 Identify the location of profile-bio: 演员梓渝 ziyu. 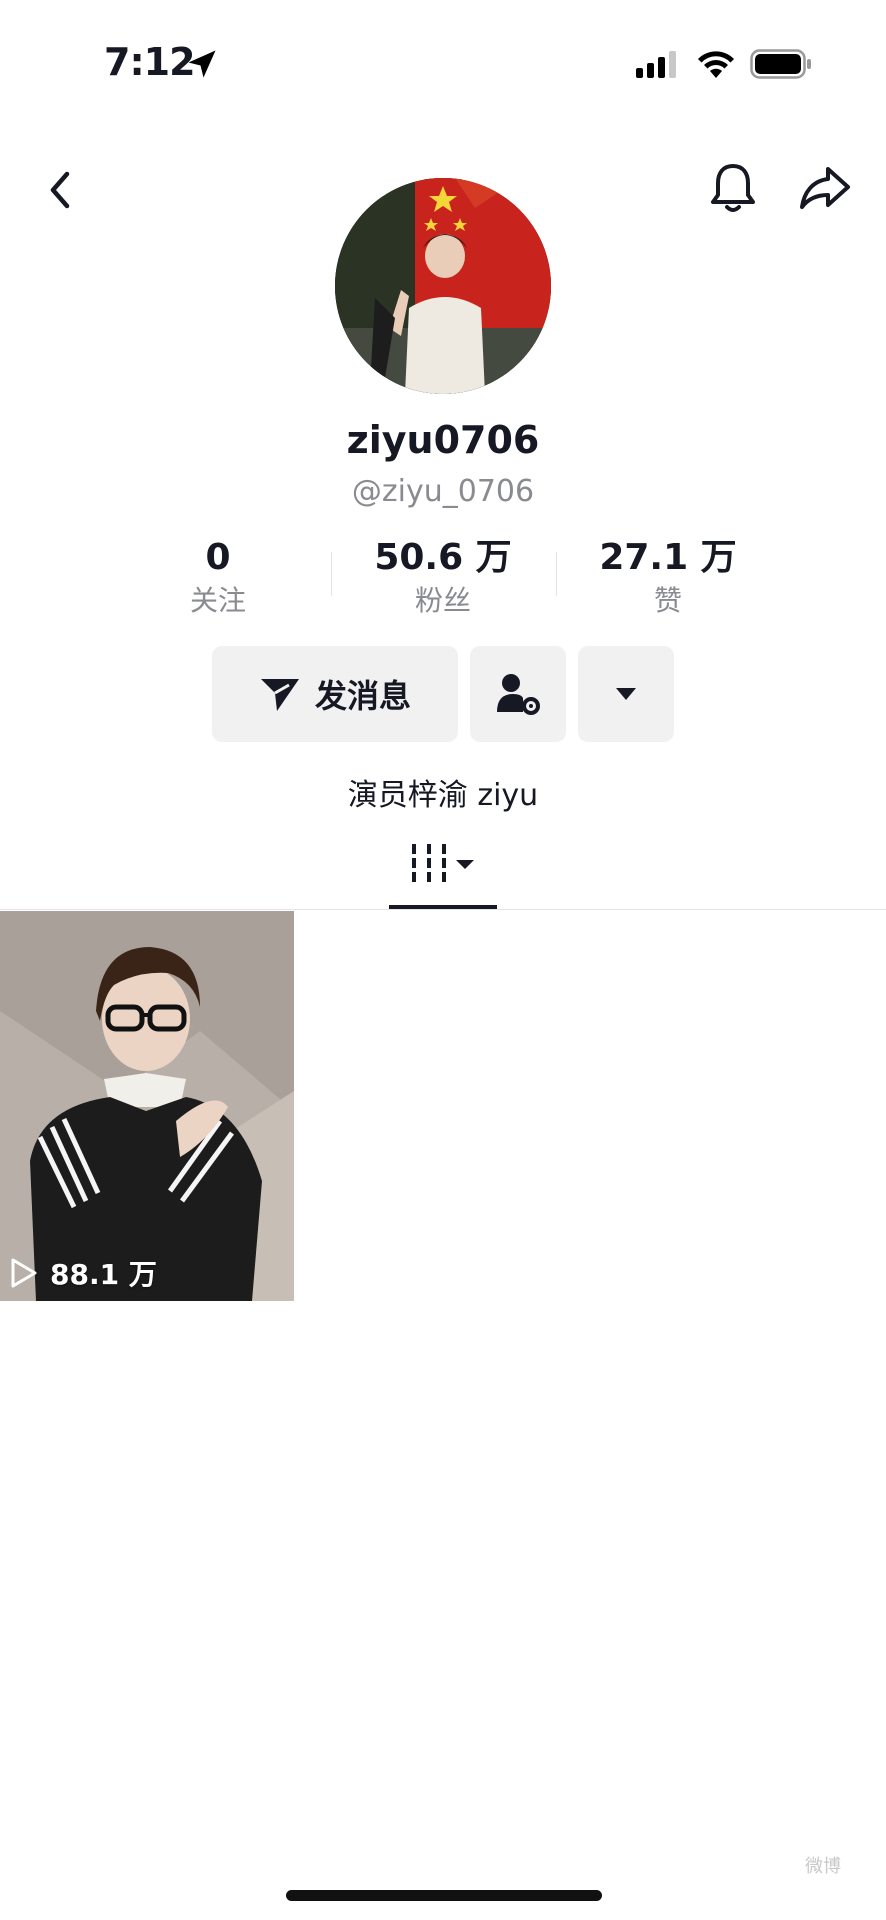
(443, 795).